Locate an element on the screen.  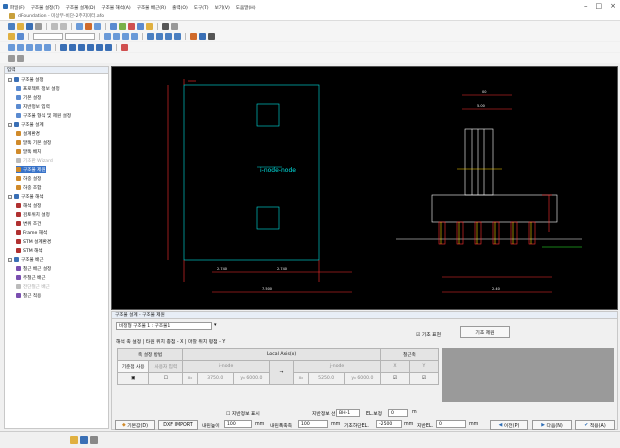
grid-yj-value: y₀ 6000.0 is located at coordinates (362, 378).